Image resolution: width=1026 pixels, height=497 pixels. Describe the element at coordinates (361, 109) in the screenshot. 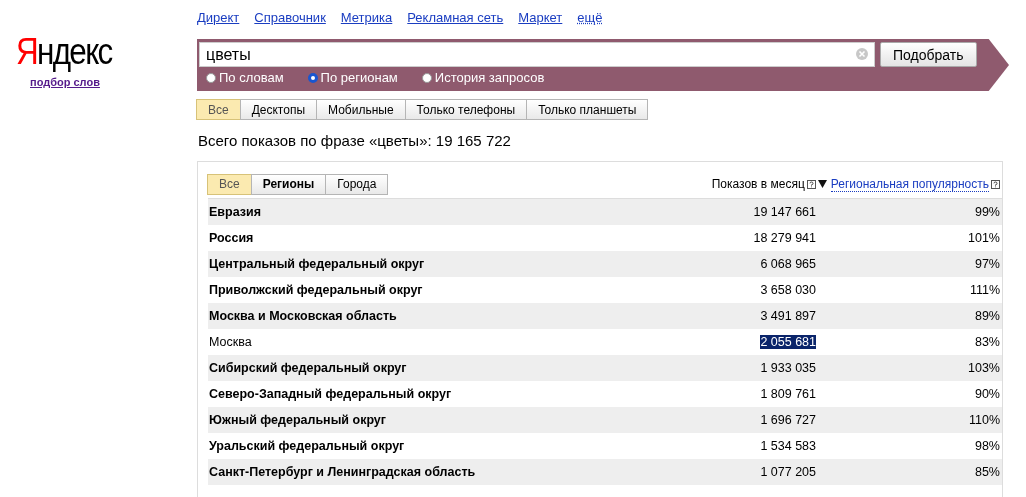

I see `device-tab: Мобильные` at that location.